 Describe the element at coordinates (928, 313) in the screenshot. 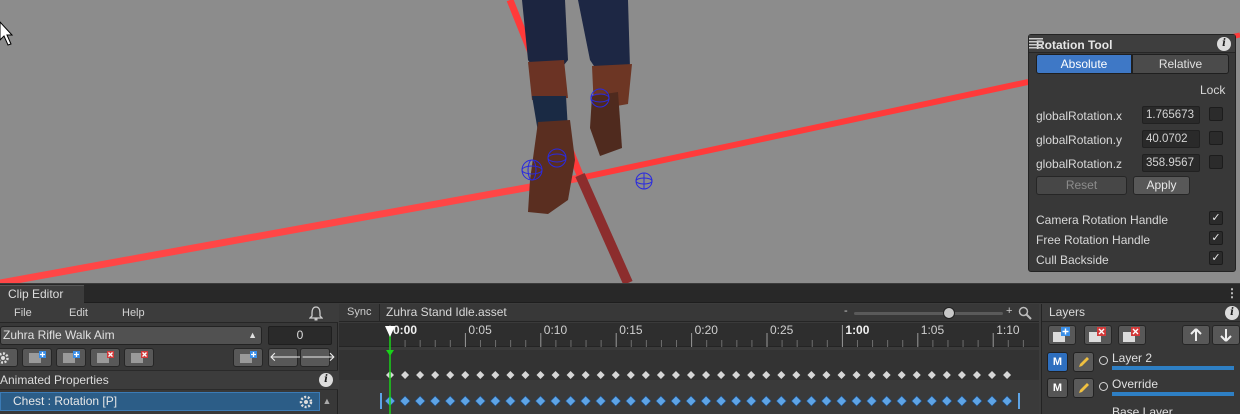

I see `zoom-slider` at that location.